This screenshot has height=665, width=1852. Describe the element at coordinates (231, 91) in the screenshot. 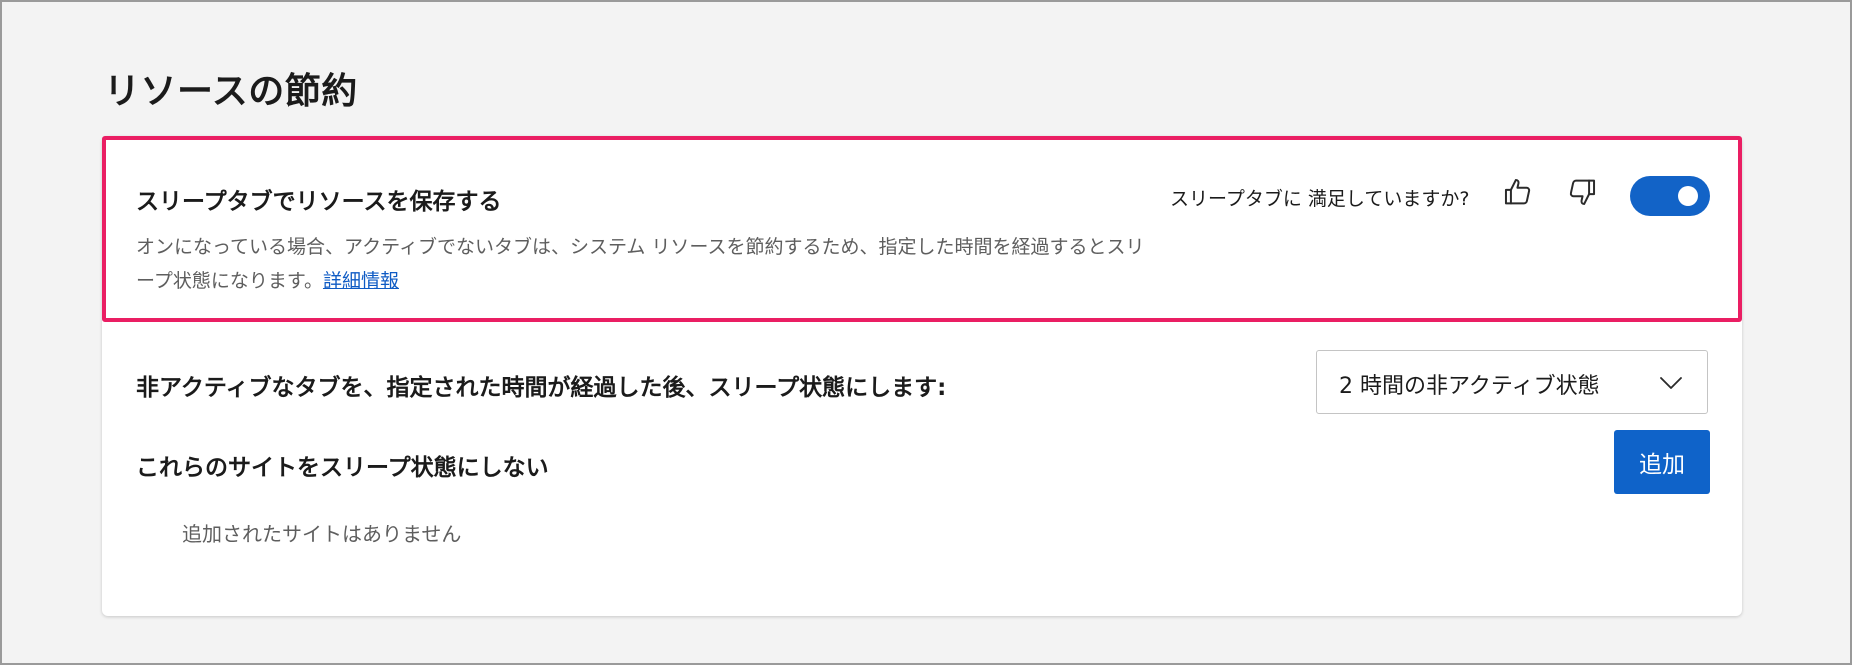

I see `section-title: リソースの節約` at that location.